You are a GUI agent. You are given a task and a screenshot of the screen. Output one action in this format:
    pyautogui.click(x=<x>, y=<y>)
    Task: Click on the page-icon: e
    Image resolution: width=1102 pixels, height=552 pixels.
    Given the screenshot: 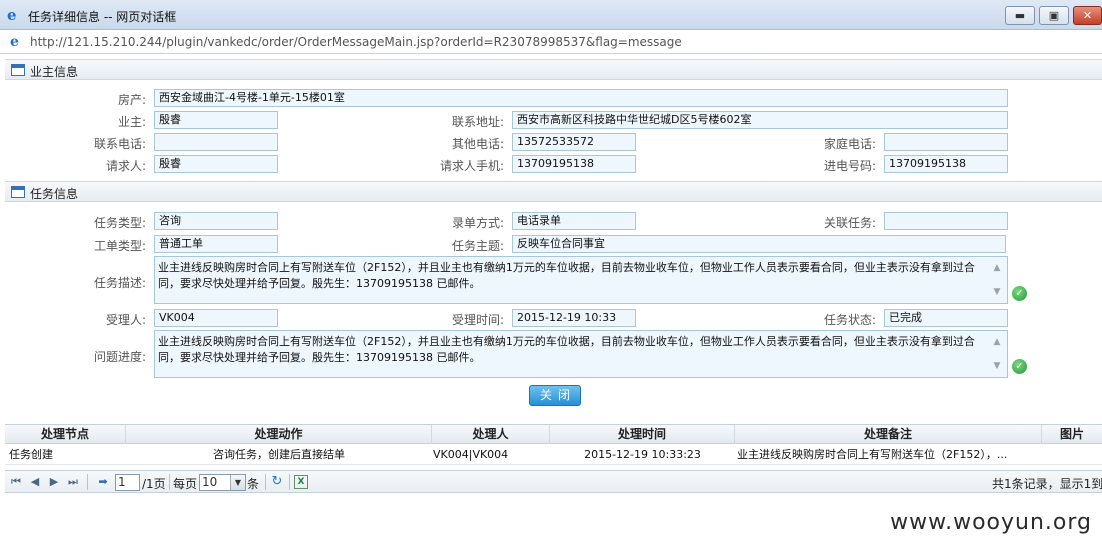 What is the action you would take?
    pyautogui.click(x=14, y=42)
    